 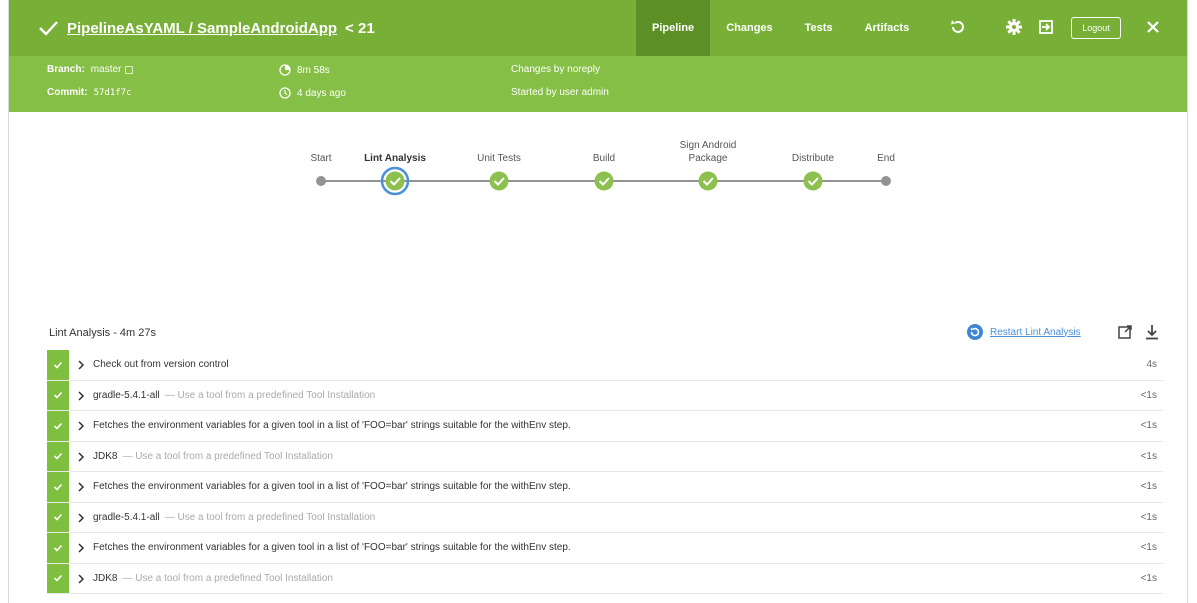 I want to click on tab-pipeline: Pipeline, so click(x=673, y=28).